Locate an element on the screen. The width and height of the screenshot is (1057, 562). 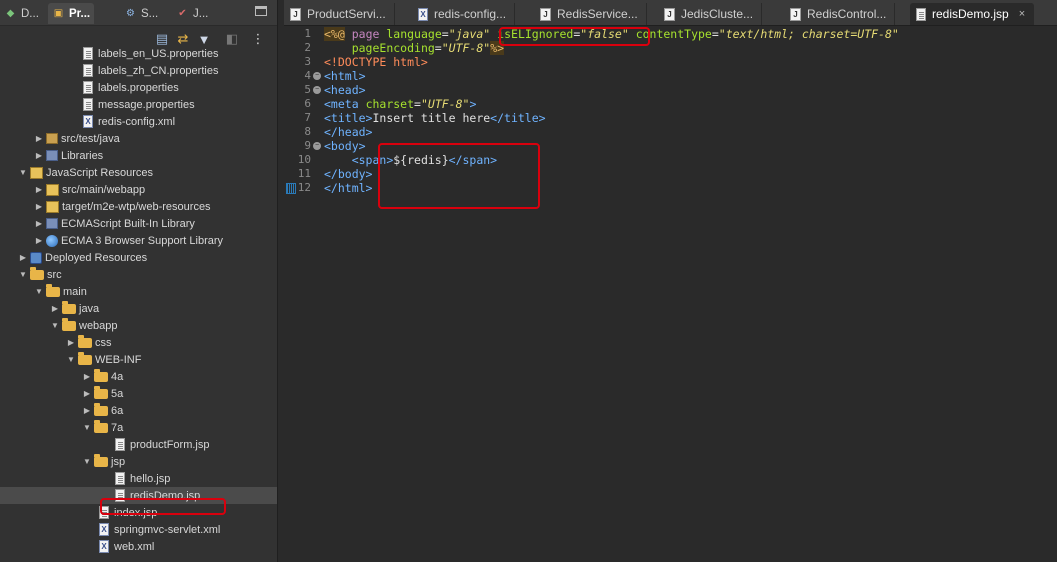
tree-item-label: ECMA 3 Browser Support Library is located at coordinates (142, 240).